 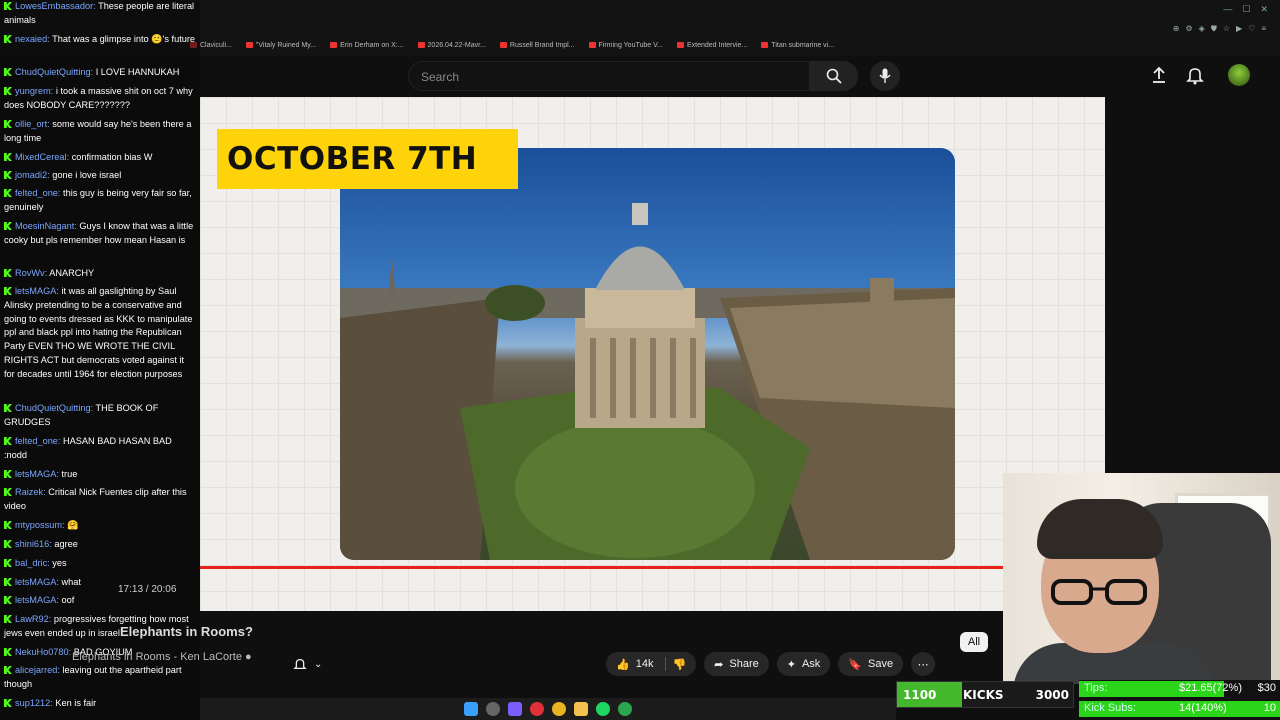 What do you see at coordinates (100, 449) in the screenshot?
I see `chat-message: felted_one: HASAN BAD HASAN BAD :nodd` at bounding box center [100, 449].